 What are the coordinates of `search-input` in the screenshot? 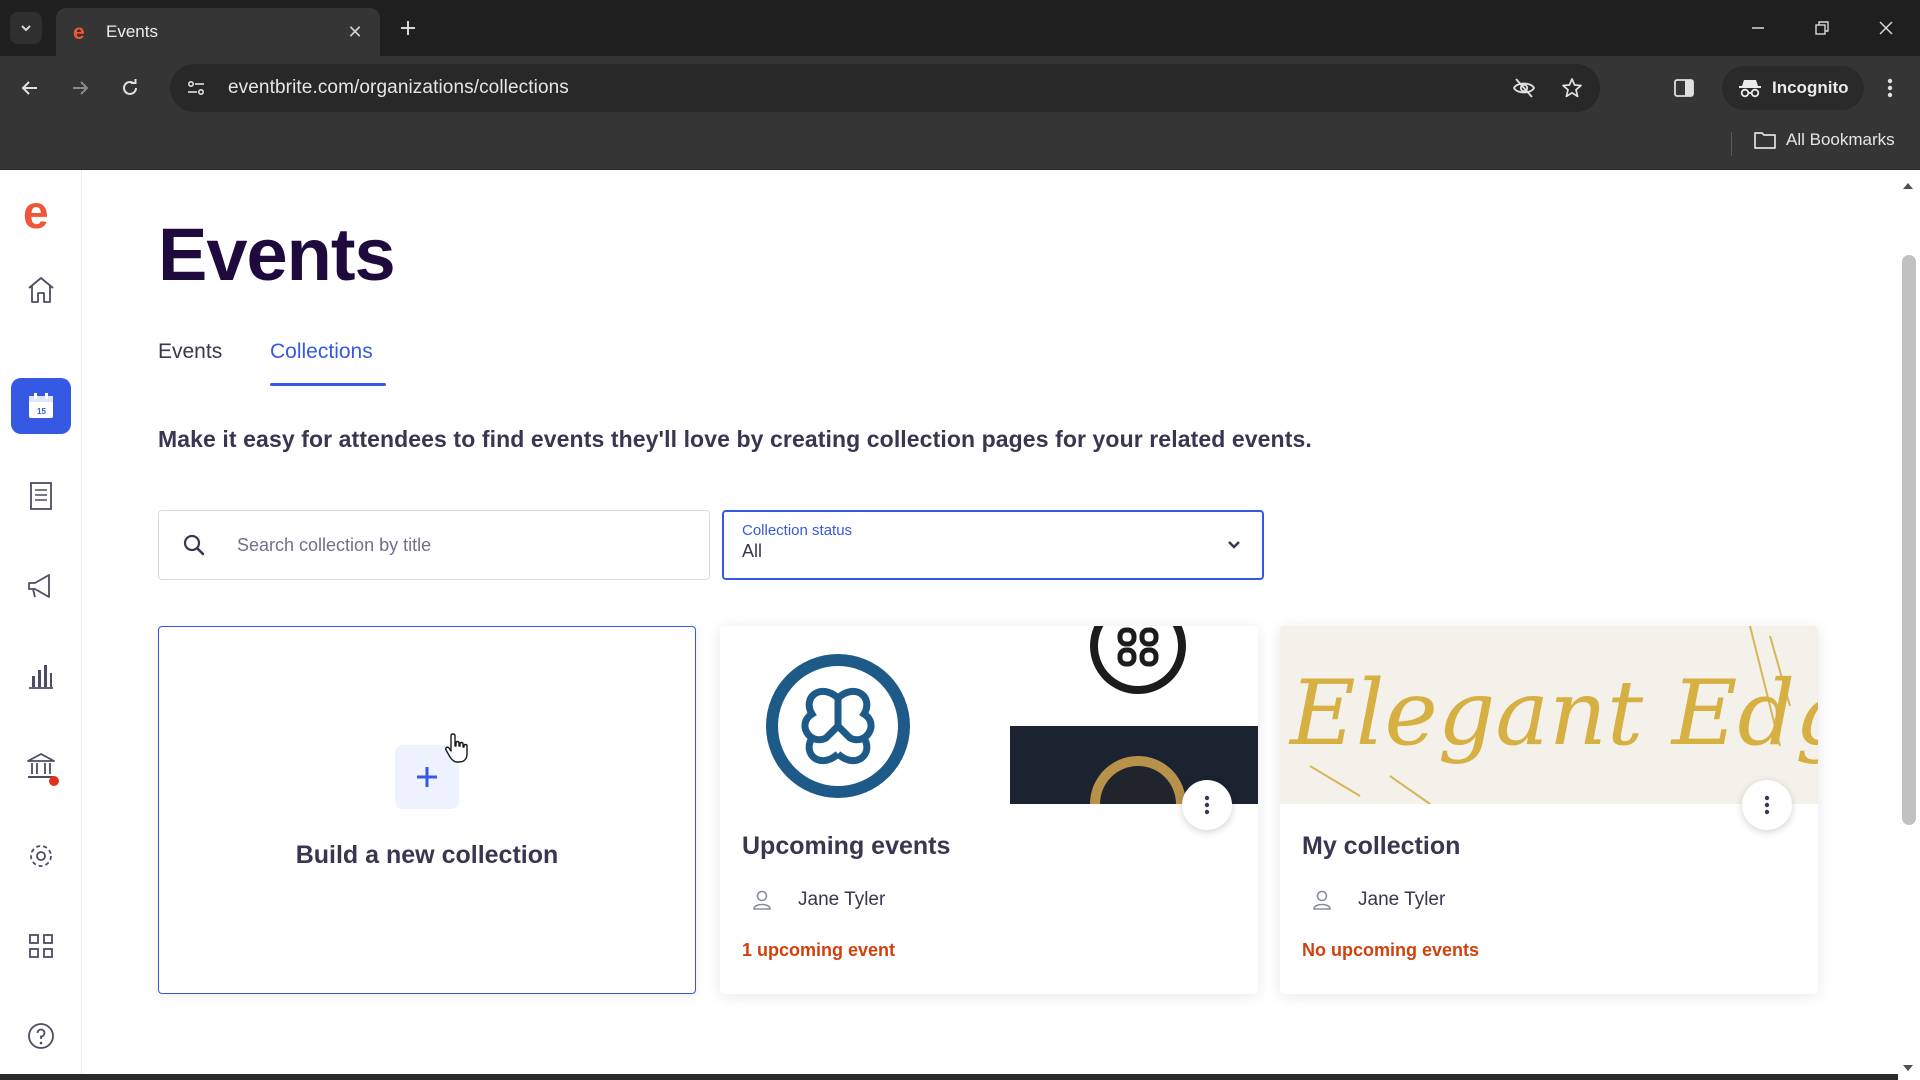 It's located at (457, 545).